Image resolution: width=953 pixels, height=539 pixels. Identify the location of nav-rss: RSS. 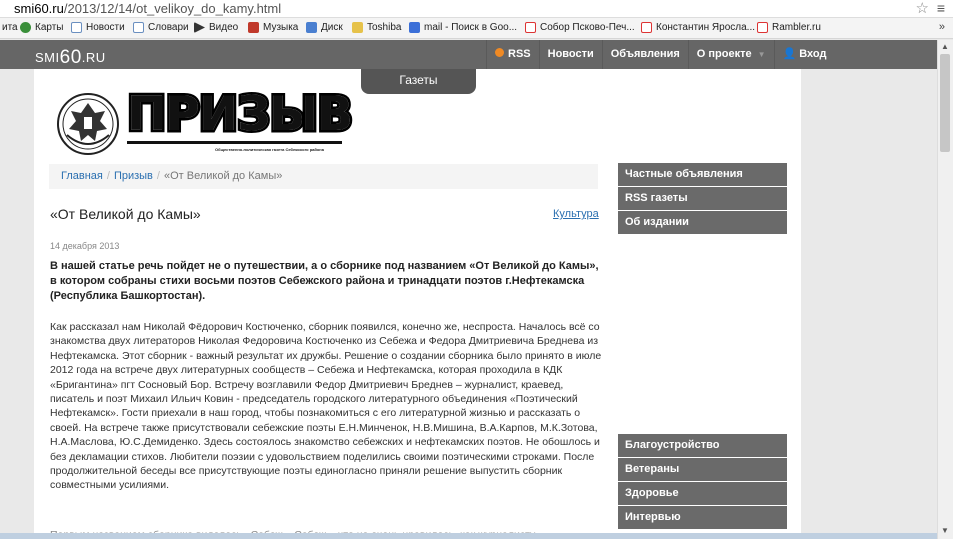
(512, 54).